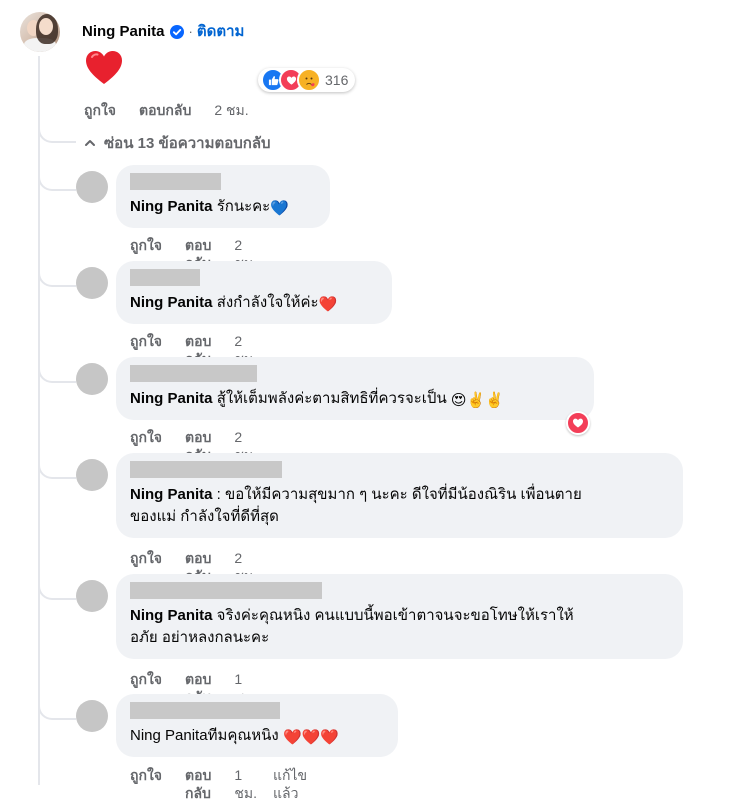 This screenshot has width=735, height=802. Describe the element at coordinates (231, 110) in the screenshot. I see `comment-timestamp: 2 ชม.` at that location.